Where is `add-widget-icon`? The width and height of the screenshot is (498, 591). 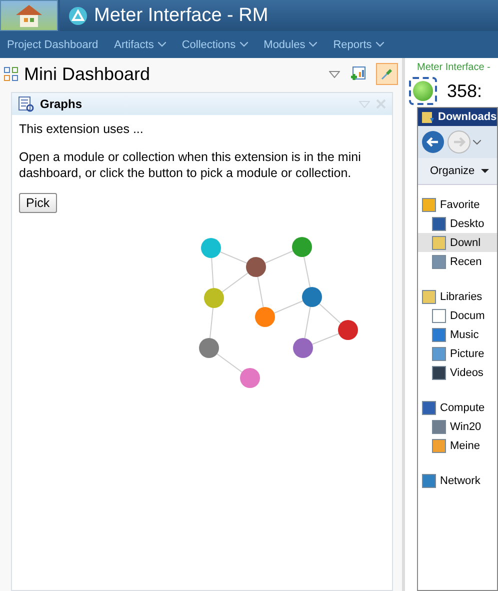
add-widget-icon is located at coordinates (358, 74).